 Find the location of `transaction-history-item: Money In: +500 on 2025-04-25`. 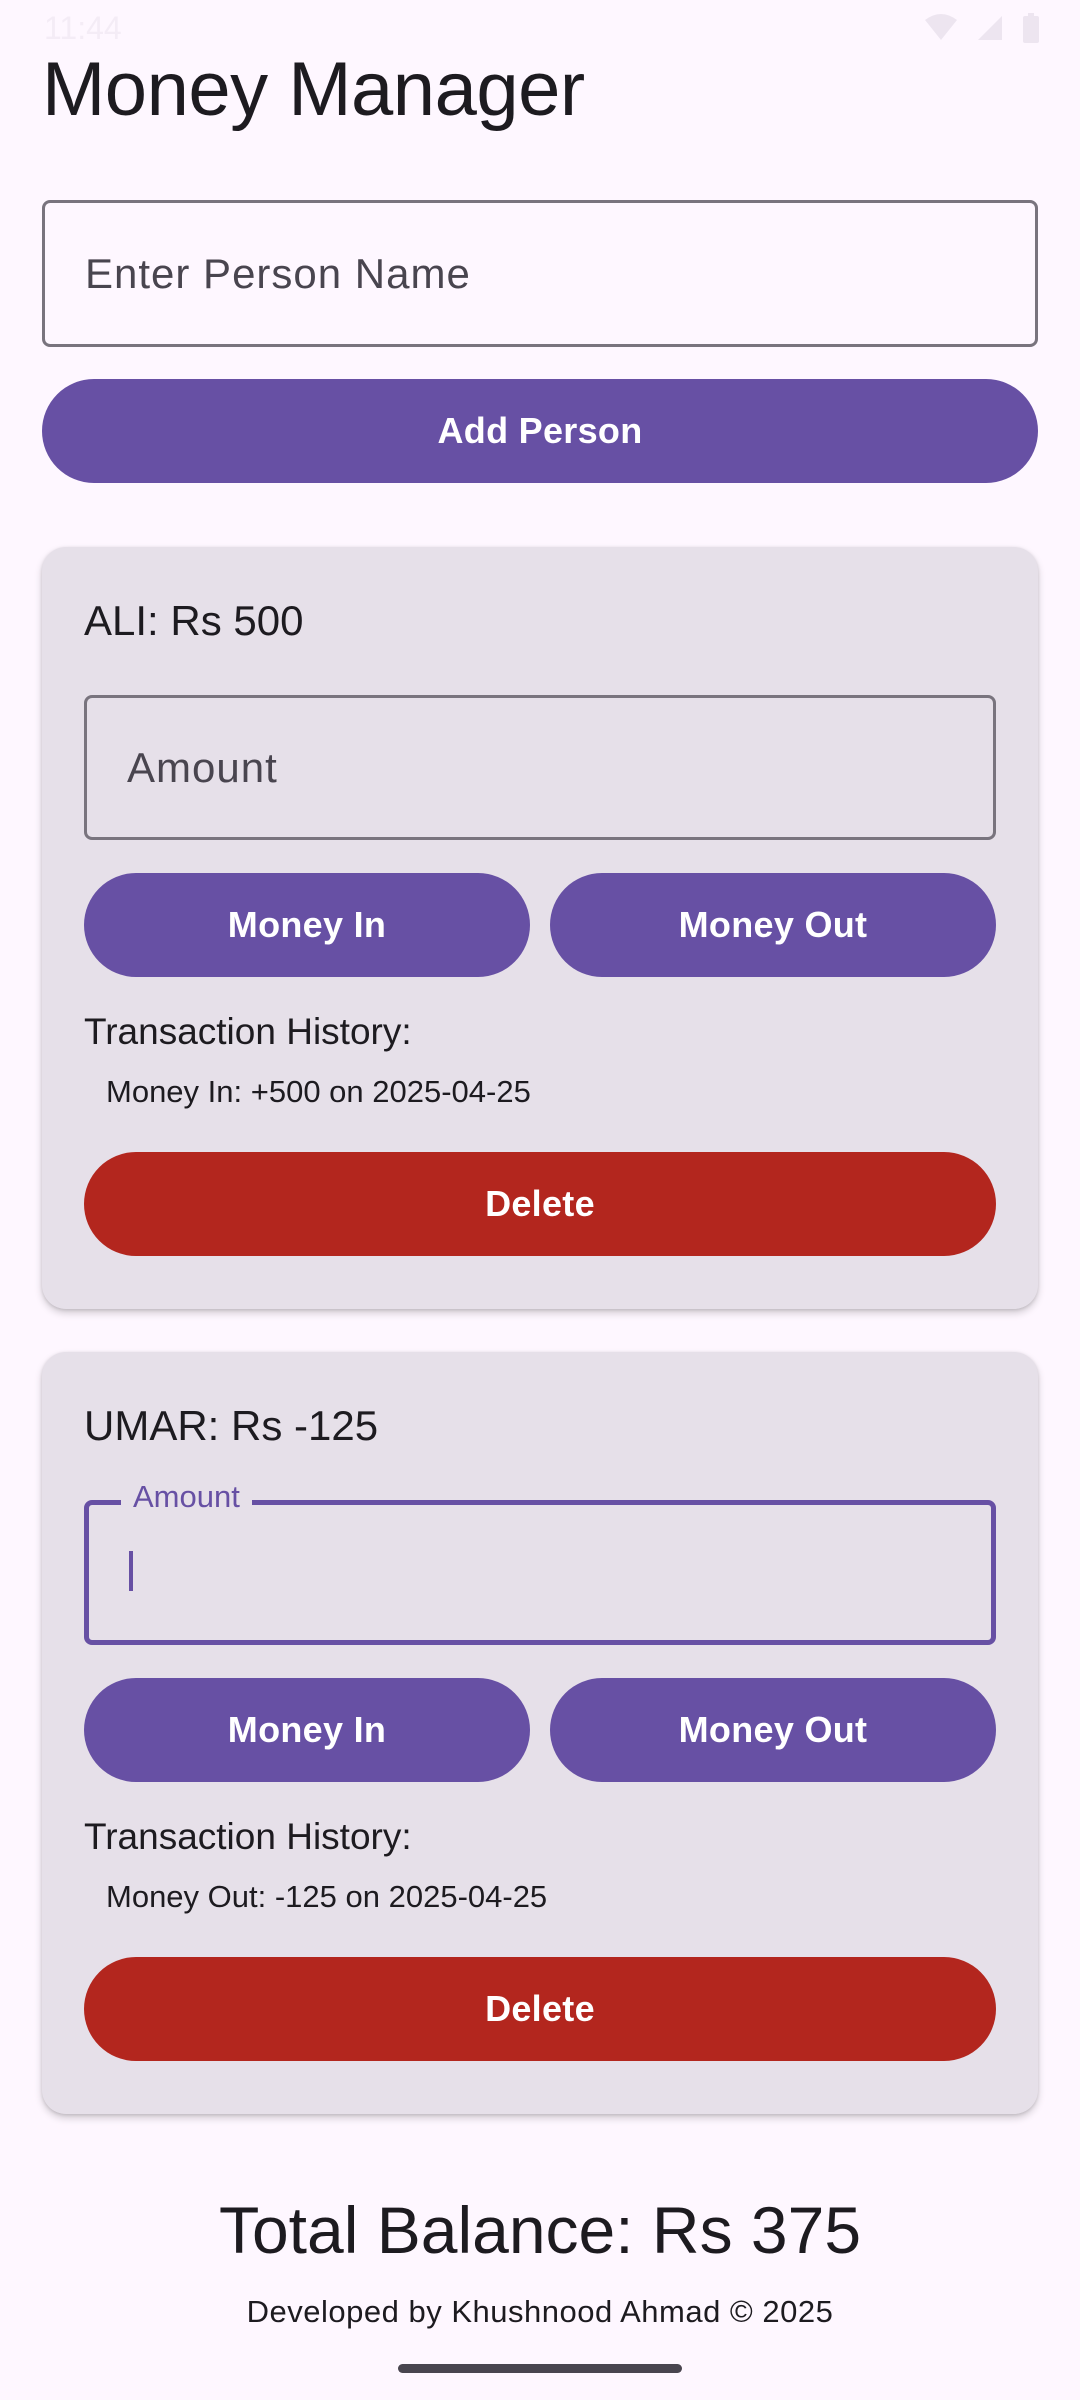

transaction-history-item: Money In: +500 on 2025-04-25 is located at coordinates (318, 1091).